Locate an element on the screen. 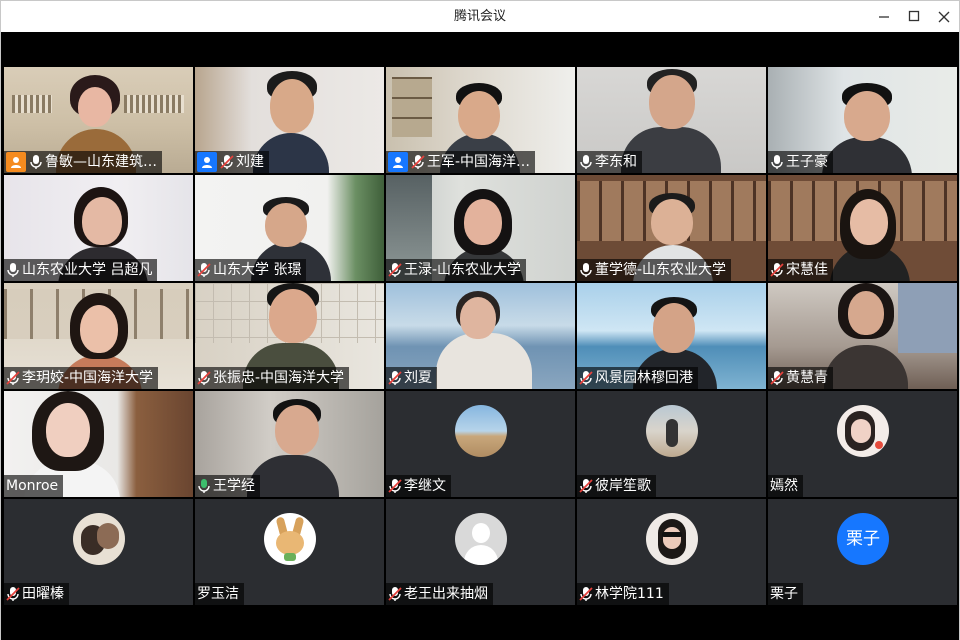 Image resolution: width=960 pixels, height=640 pixels. minimize-icon is located at coordinates (884, 17).